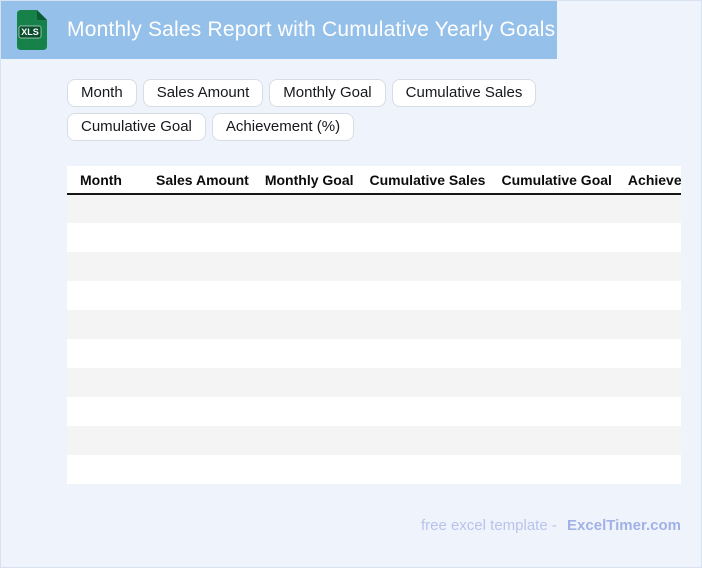  What do you see at coordinates (203, 93) in the screenshot?
I see `tag-sales-amount: Sales Amount` at bounding box center [203, 93].